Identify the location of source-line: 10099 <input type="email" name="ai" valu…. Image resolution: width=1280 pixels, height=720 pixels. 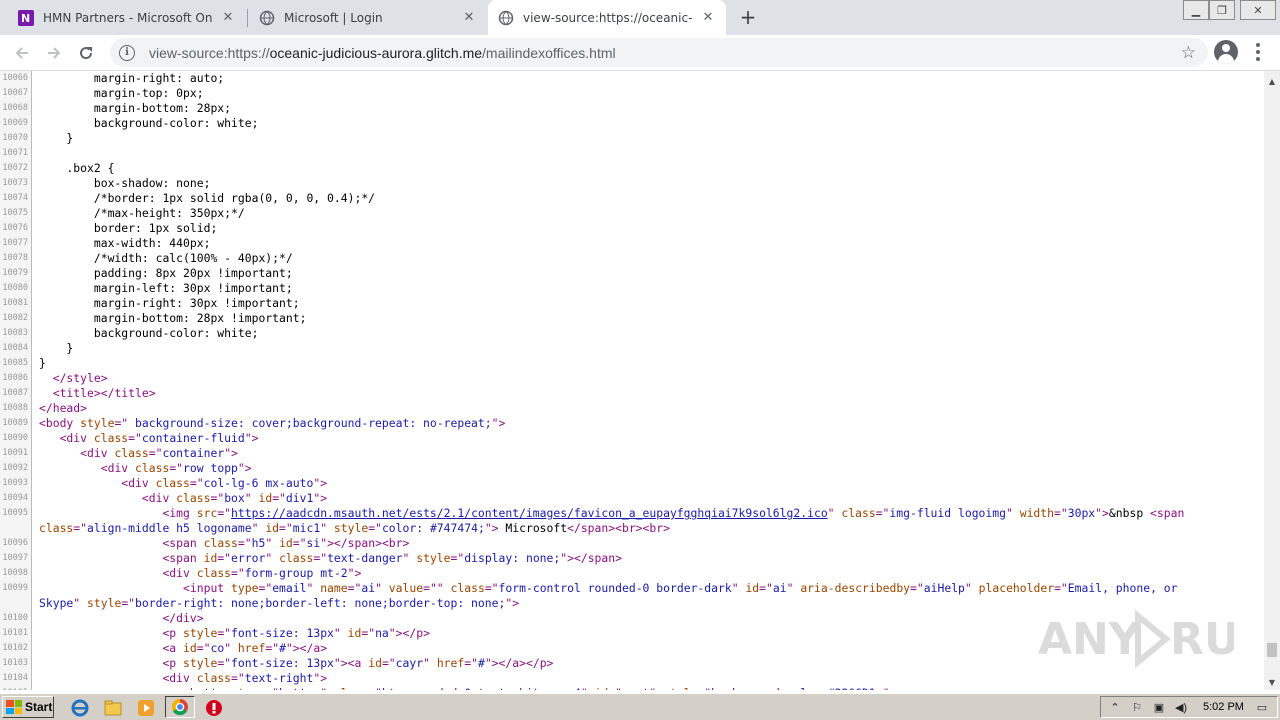
(632, 588).